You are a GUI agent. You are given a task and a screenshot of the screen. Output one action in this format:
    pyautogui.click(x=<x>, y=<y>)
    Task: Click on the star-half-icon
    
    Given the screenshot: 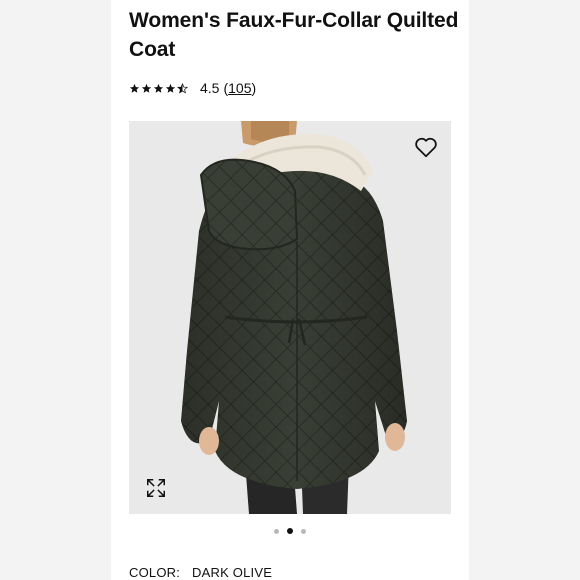 What is the action you would take?
    pyautogui.click(x=182, y=87)
    